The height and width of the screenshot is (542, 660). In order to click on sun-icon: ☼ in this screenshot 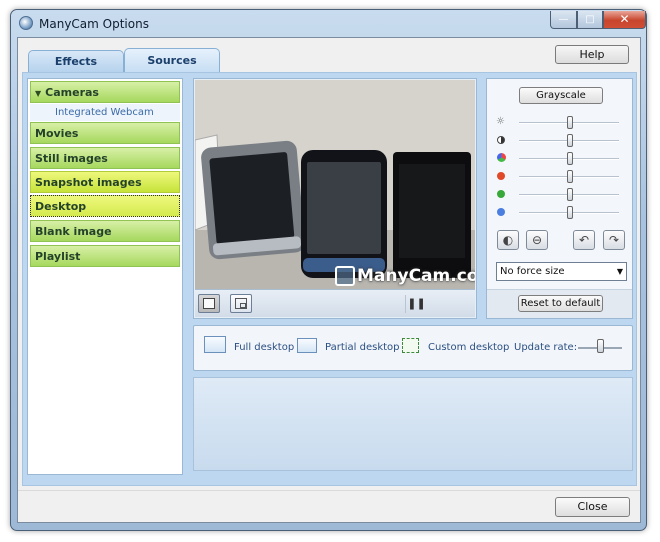, I will do `click(500, 121)`.